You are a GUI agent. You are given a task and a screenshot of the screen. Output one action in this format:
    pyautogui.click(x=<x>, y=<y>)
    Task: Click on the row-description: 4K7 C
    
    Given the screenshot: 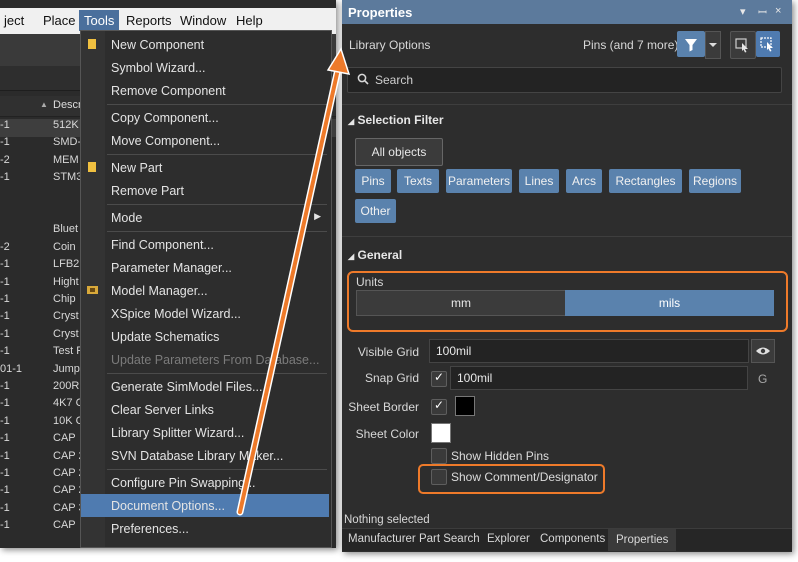 What is the action you would take?
    pyautogui.click(x=68, y=403)
    